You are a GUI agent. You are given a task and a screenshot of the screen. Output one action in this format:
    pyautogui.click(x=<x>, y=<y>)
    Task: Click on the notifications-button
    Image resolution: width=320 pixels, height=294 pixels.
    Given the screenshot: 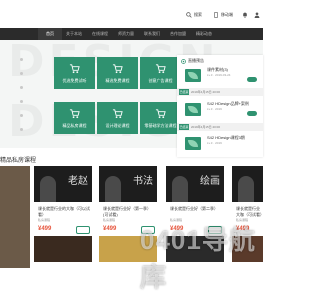 What is the action you would take?
    pyautogui.click(x=245, y=14)
    